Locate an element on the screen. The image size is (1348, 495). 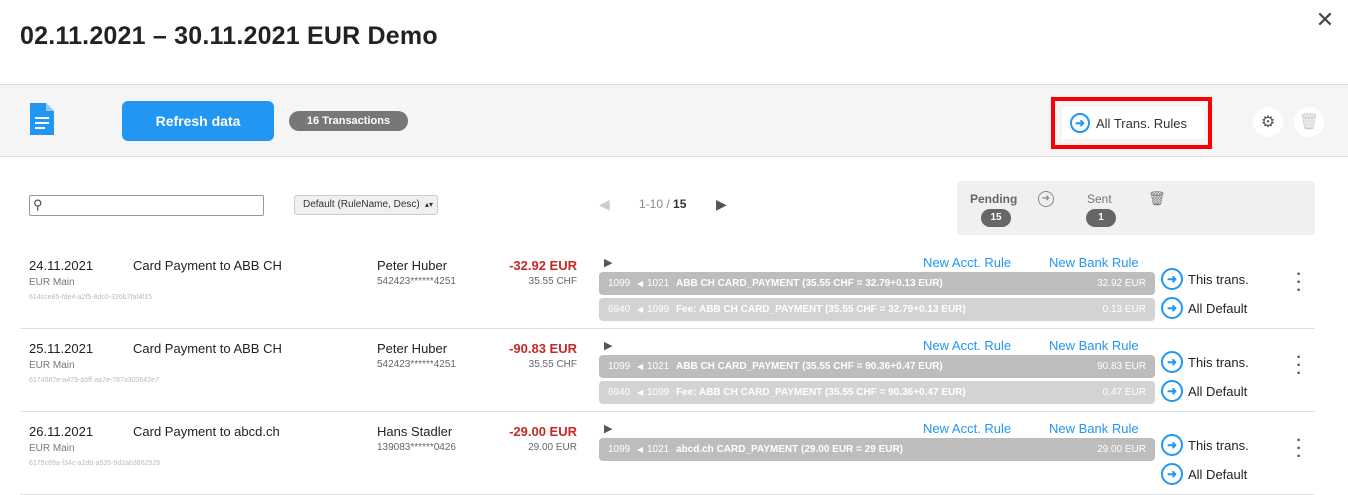
search-icon: ⚲ is located at coordinates (38, 204).